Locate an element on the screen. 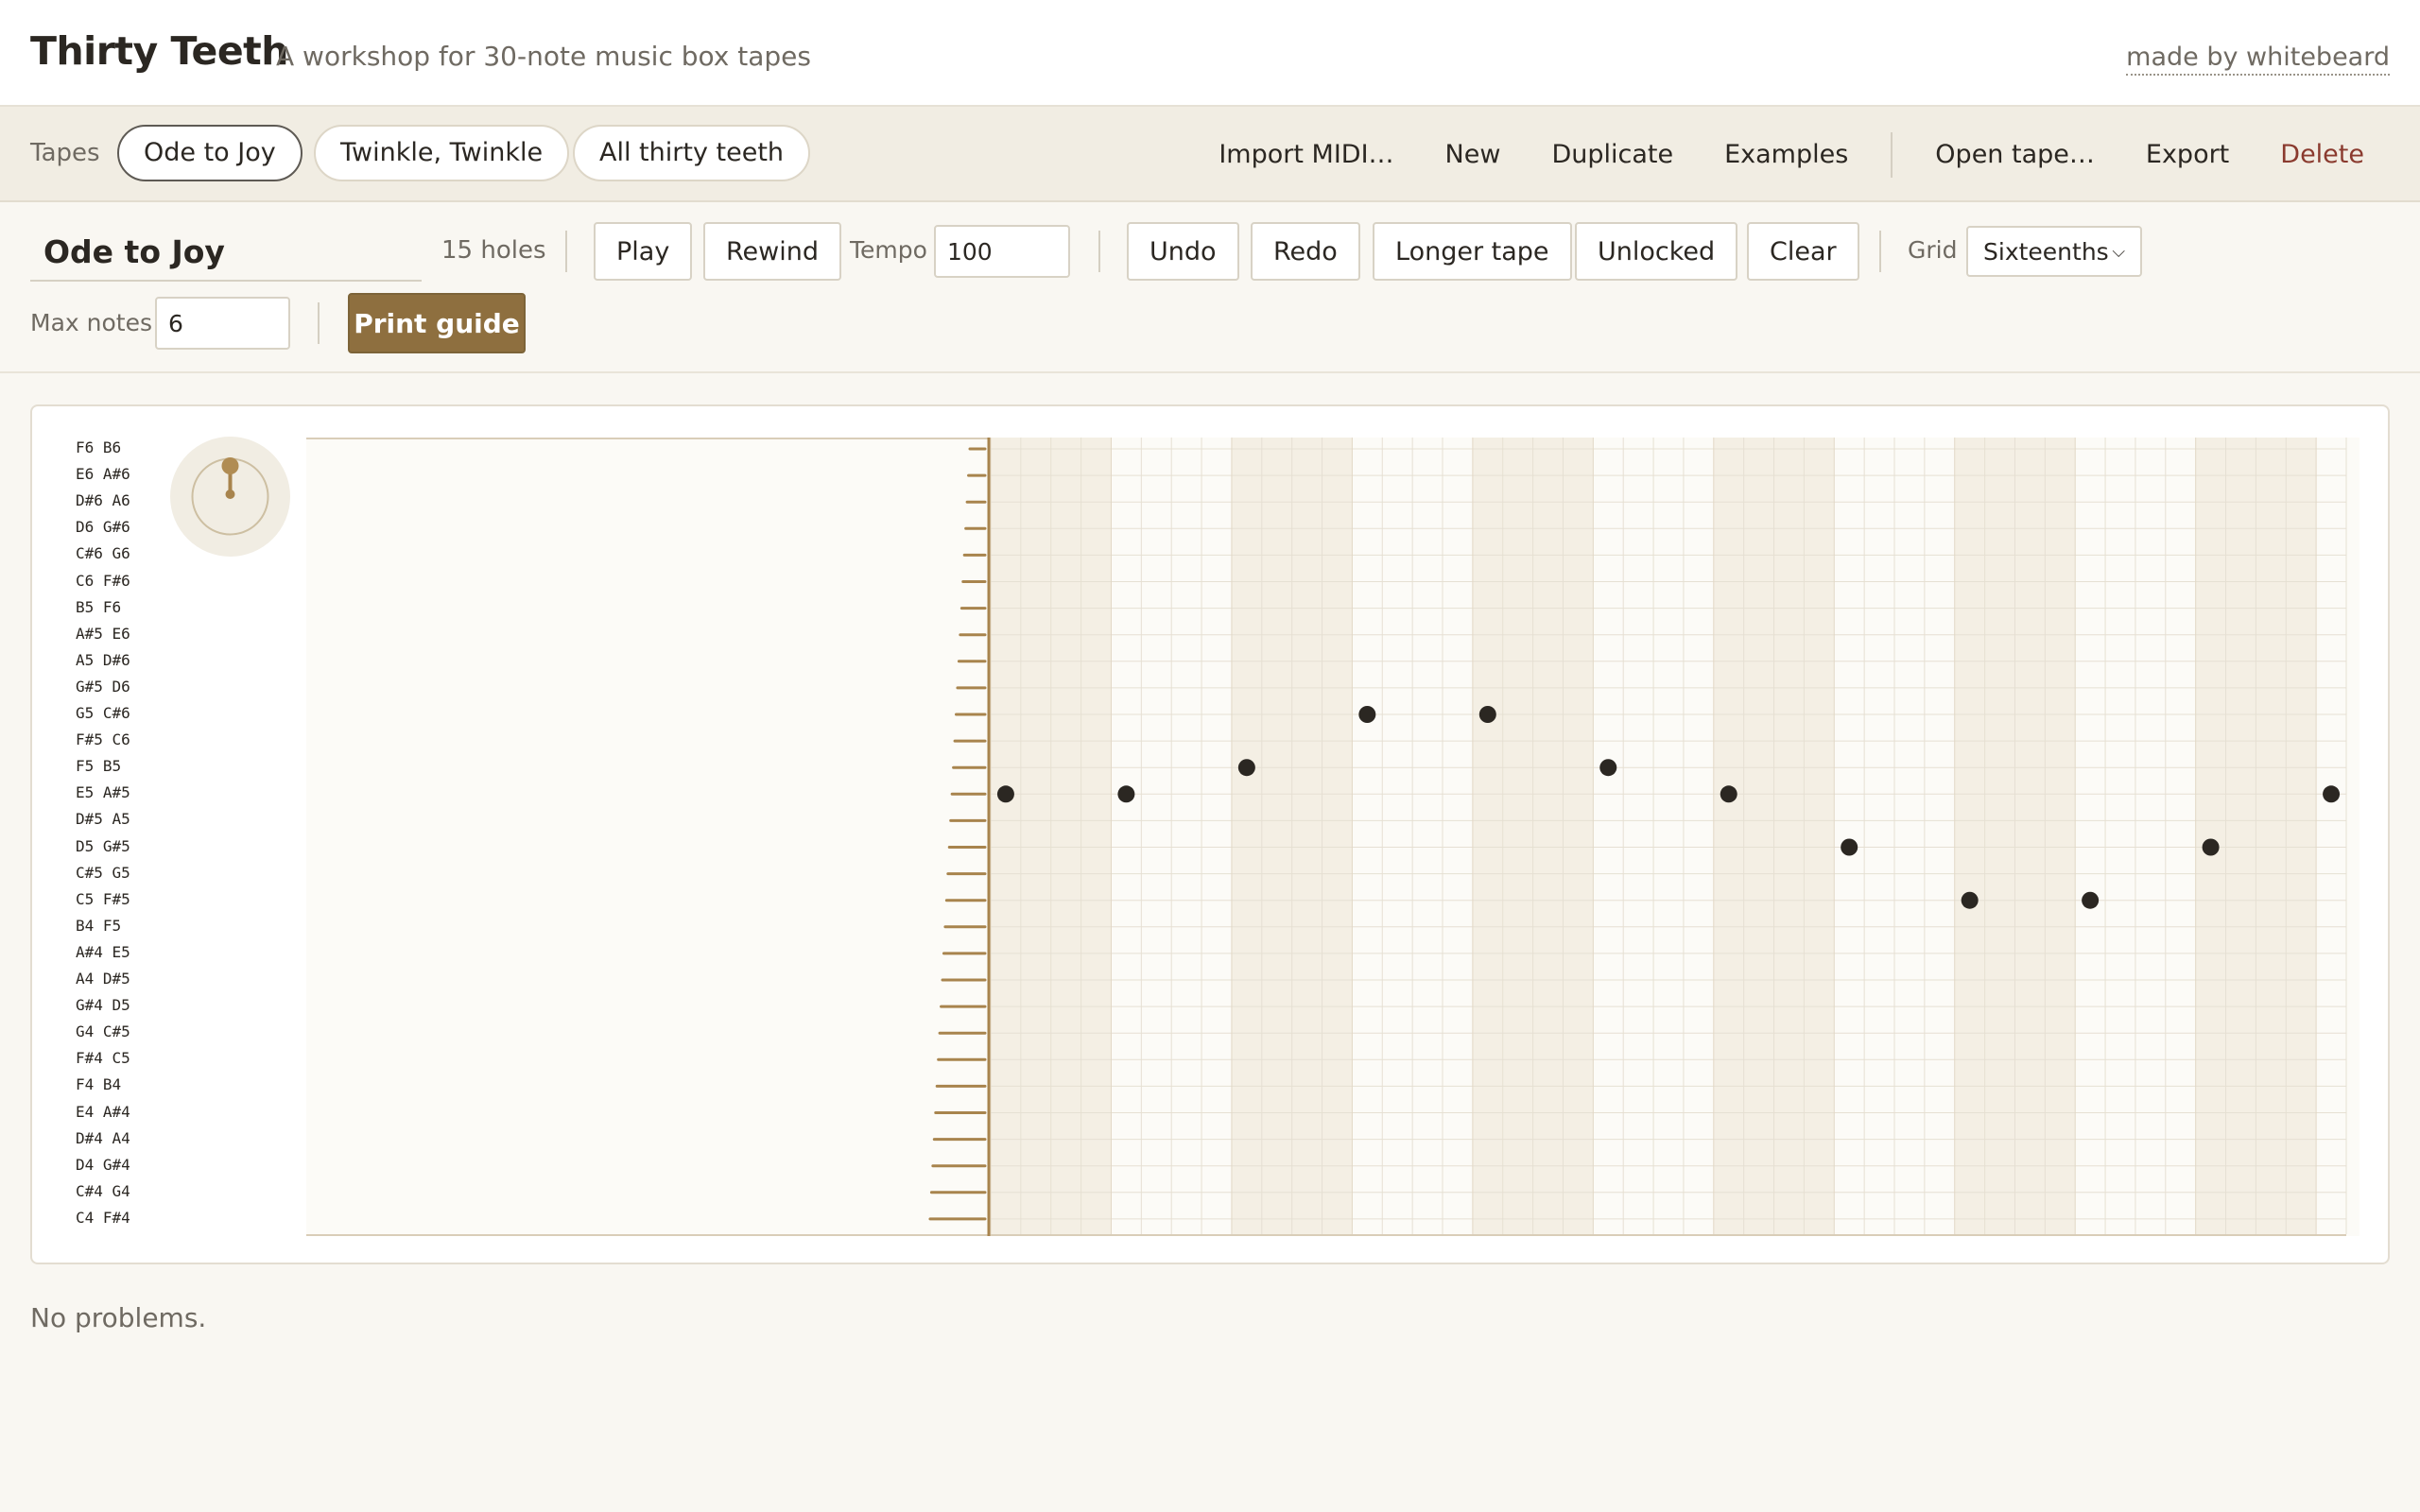 The height and width of the screenshot is (1512, 2420). note-label: E4 A#4 is located at coordinates (103, 1111).